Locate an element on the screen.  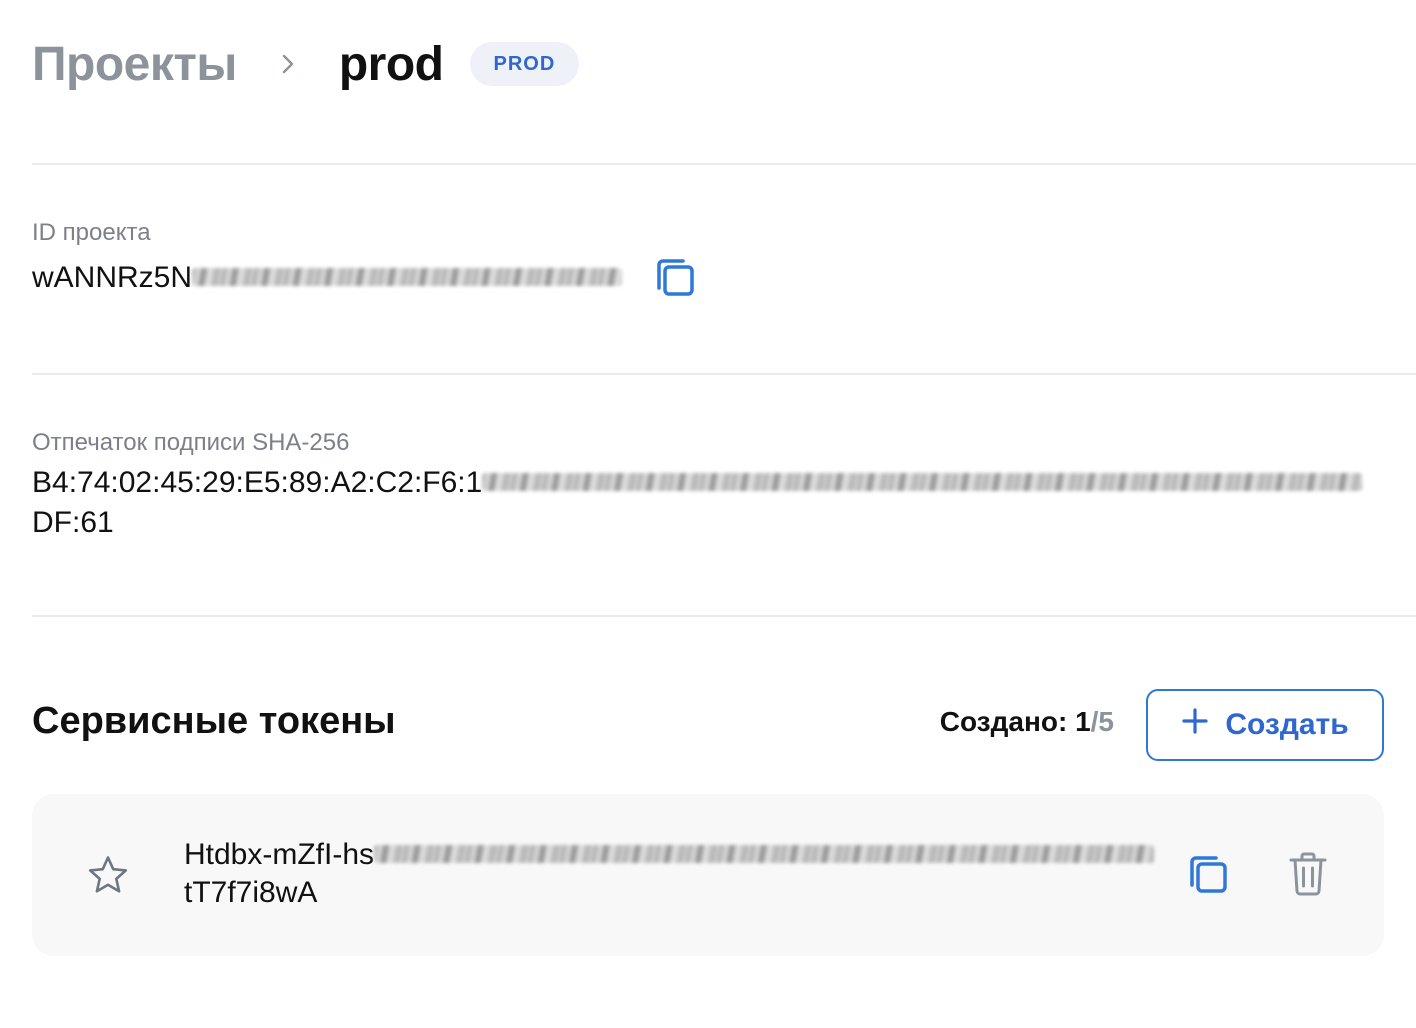
signature-text: B4:74:02:45:29:E5:89:A2:C2:F6:1 is located at coordinates (257, 482).